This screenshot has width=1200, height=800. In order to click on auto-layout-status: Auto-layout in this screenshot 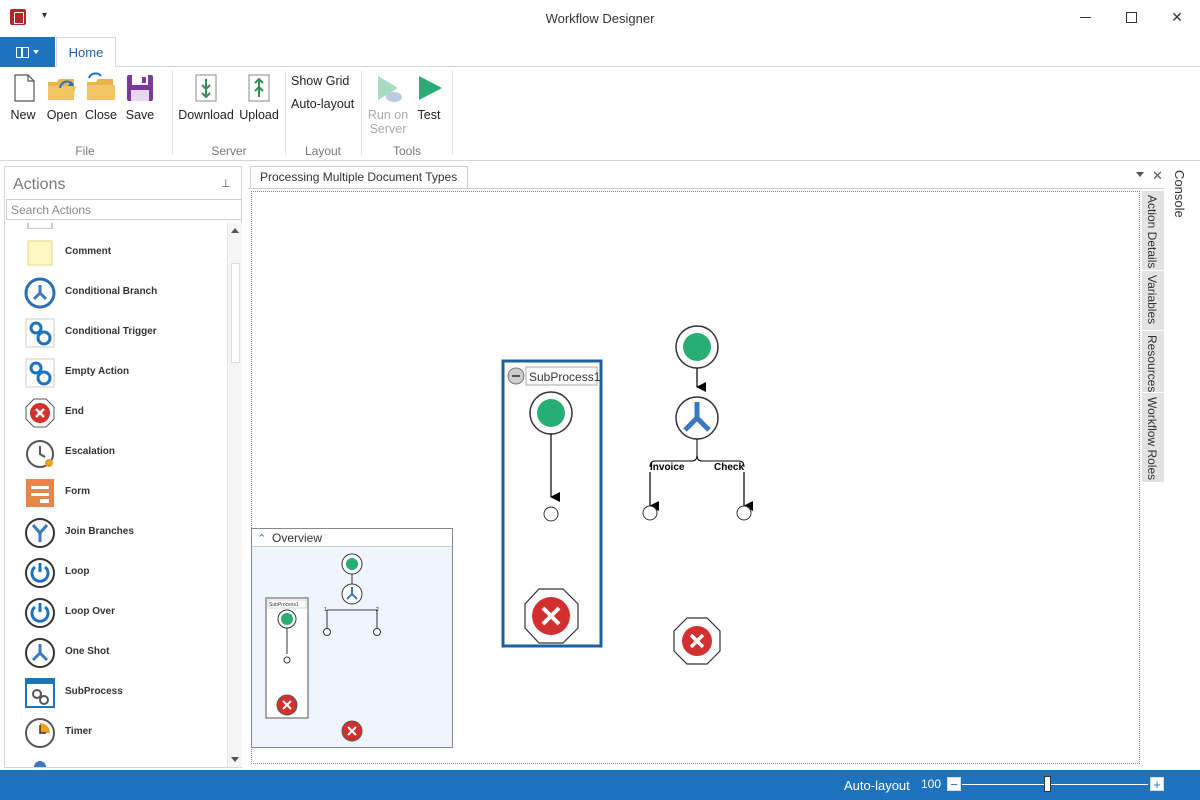, I will do `click(877, 785)`.